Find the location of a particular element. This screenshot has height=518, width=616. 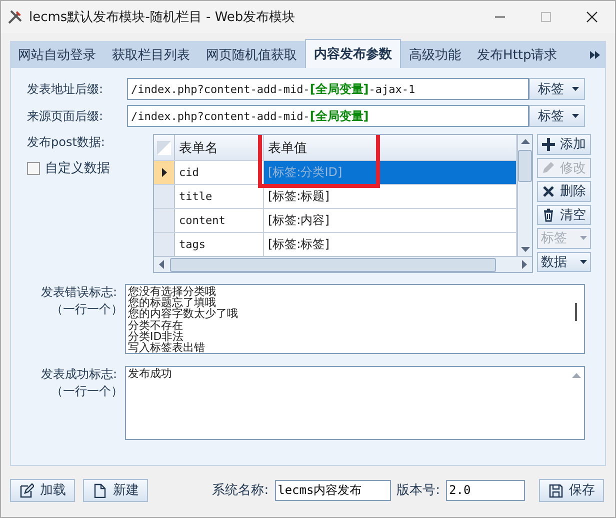

pencil-icon is located at coordinates (548, 168).